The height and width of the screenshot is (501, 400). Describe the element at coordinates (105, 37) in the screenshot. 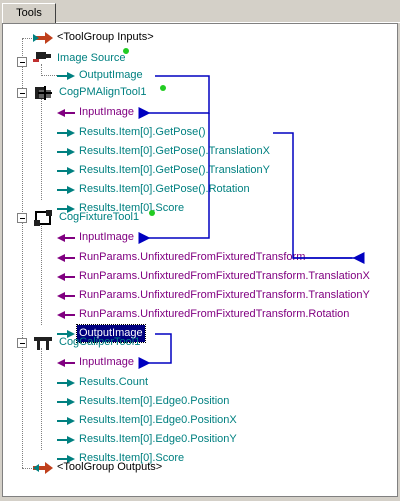

I see `group-inputs-label: <ToolGroup Inputs>` at that location.